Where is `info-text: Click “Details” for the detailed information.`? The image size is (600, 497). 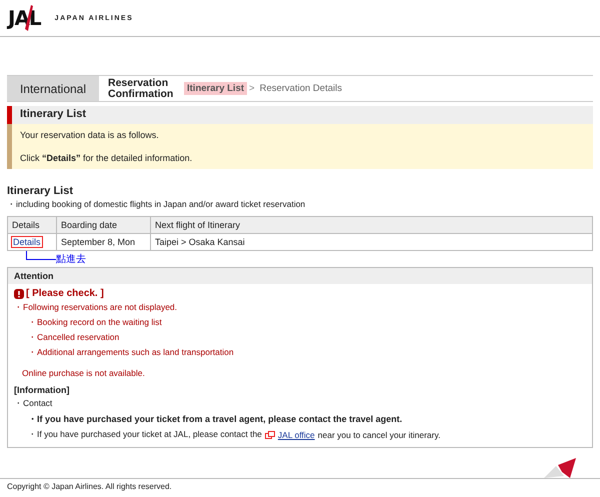
info-text: Click “Details” for the detailed information. is located at coordinates (107, 158).